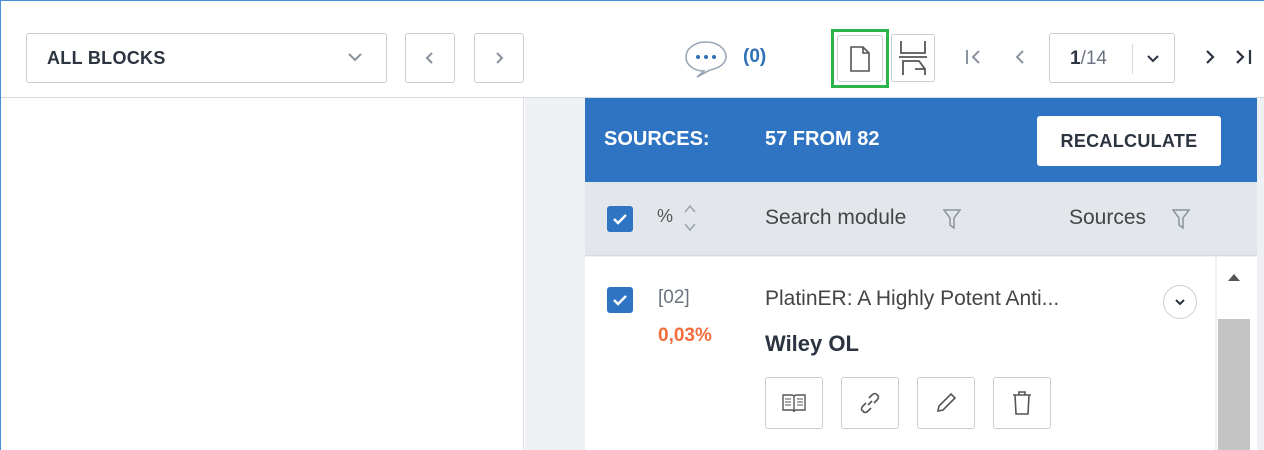 The height and width of the screenshot is (450, 1264). Describe the element at coordinates (106, 57) in the screenshot. I see `blocks-select-label: ALL BLOCKS` at that location.